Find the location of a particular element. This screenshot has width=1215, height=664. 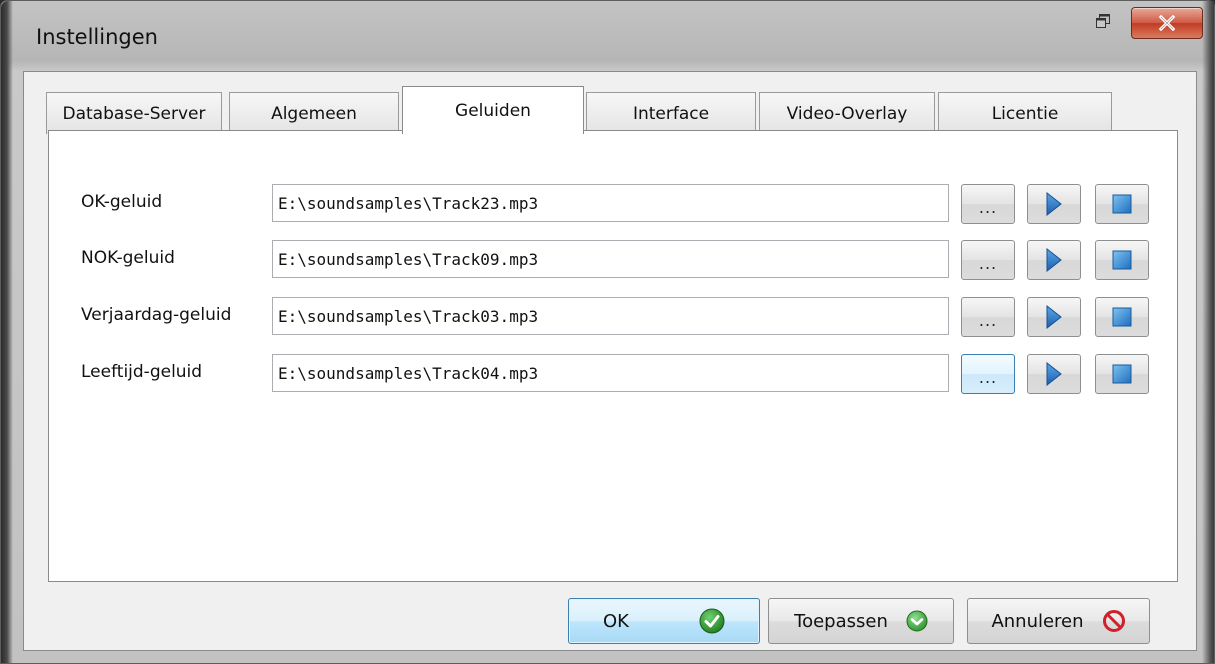

cancel-button-label: Annuleren is located at coordinates (1037, 621).